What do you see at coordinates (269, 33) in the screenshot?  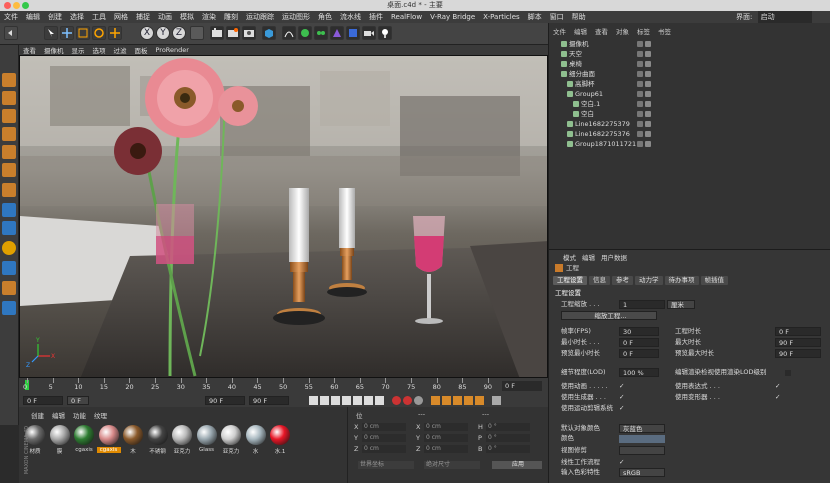 I see `cube-primitive-icon` at bounding box center [269, 33].